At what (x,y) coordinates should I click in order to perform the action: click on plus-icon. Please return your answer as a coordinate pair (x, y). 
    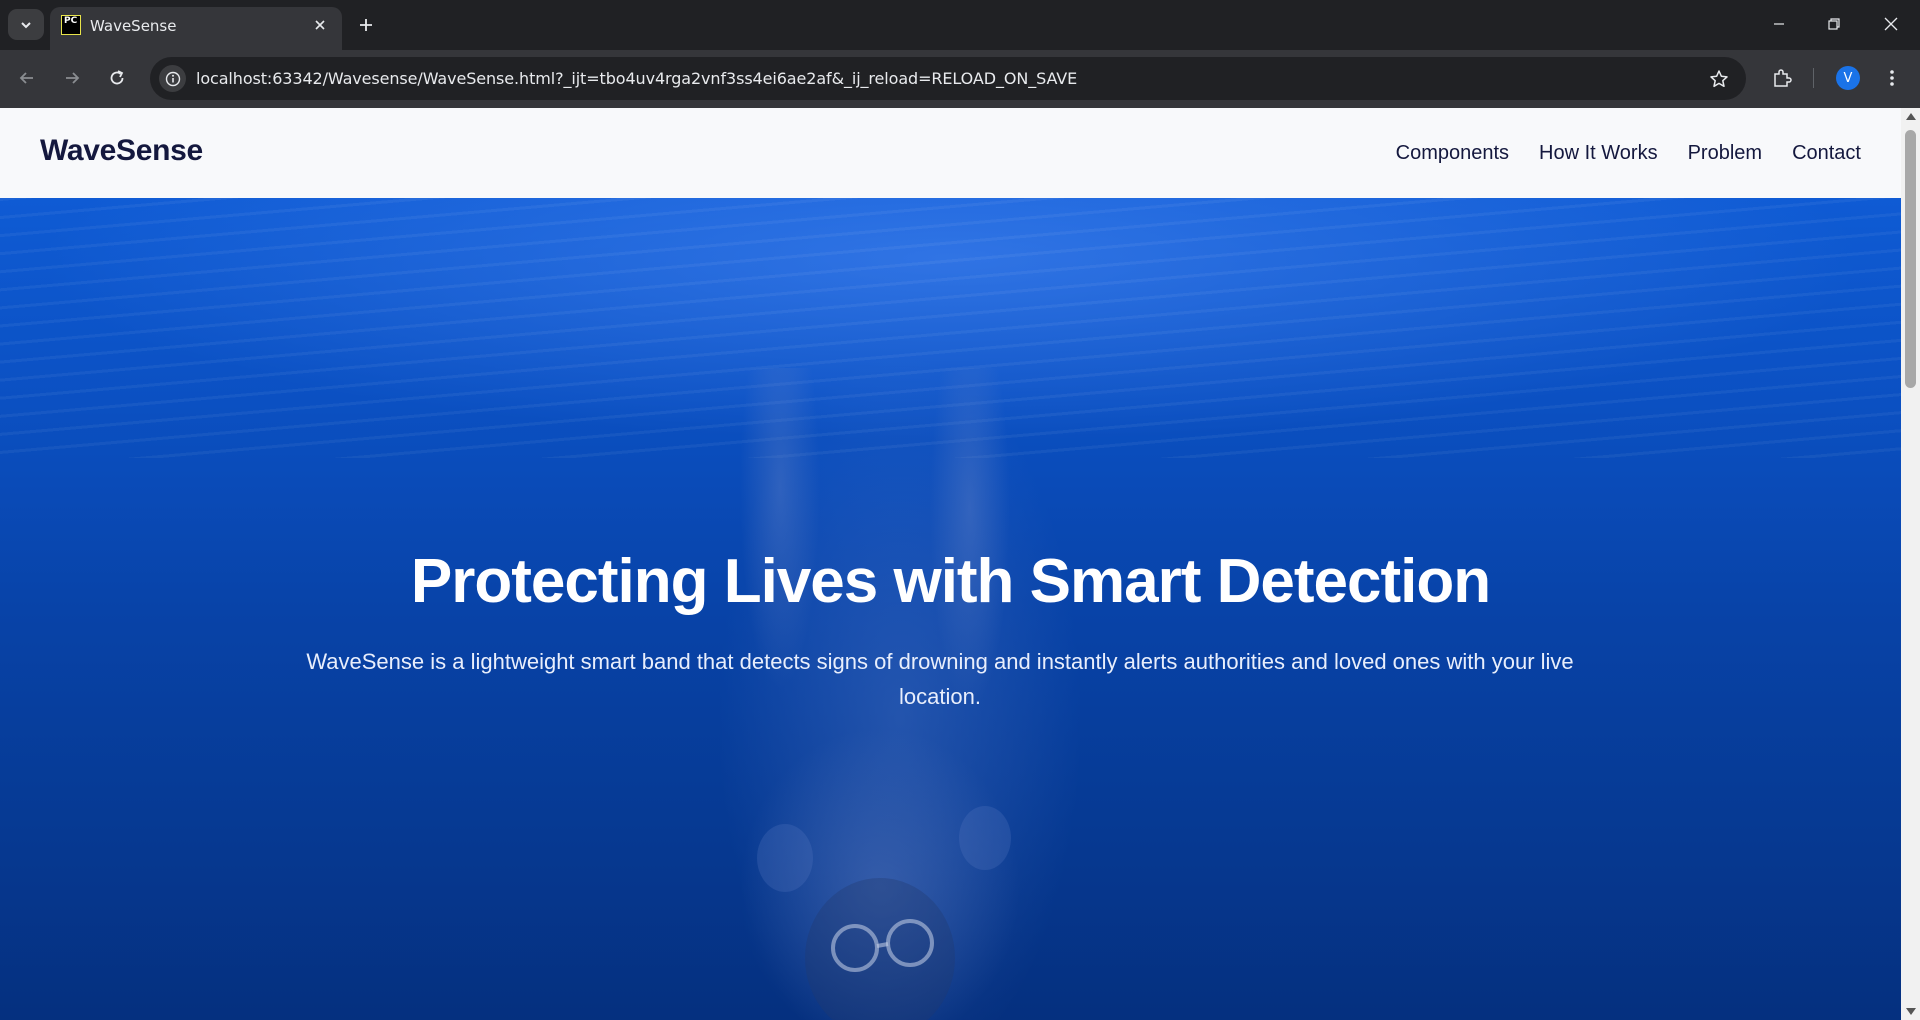
    Looking at the image, I should click on (366, 25).